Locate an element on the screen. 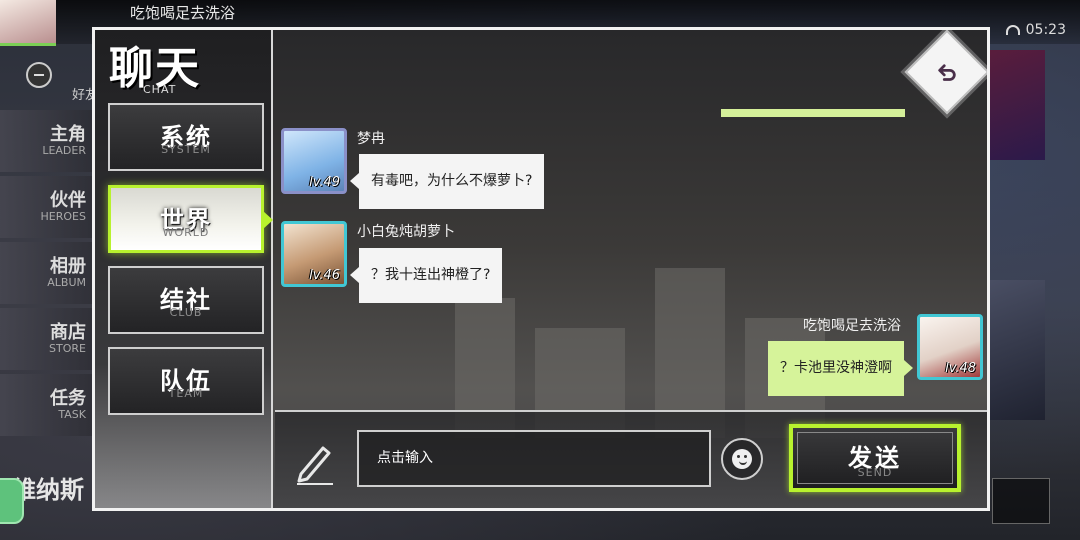  avatar: lv.49 is located at coordinates (314, 161).